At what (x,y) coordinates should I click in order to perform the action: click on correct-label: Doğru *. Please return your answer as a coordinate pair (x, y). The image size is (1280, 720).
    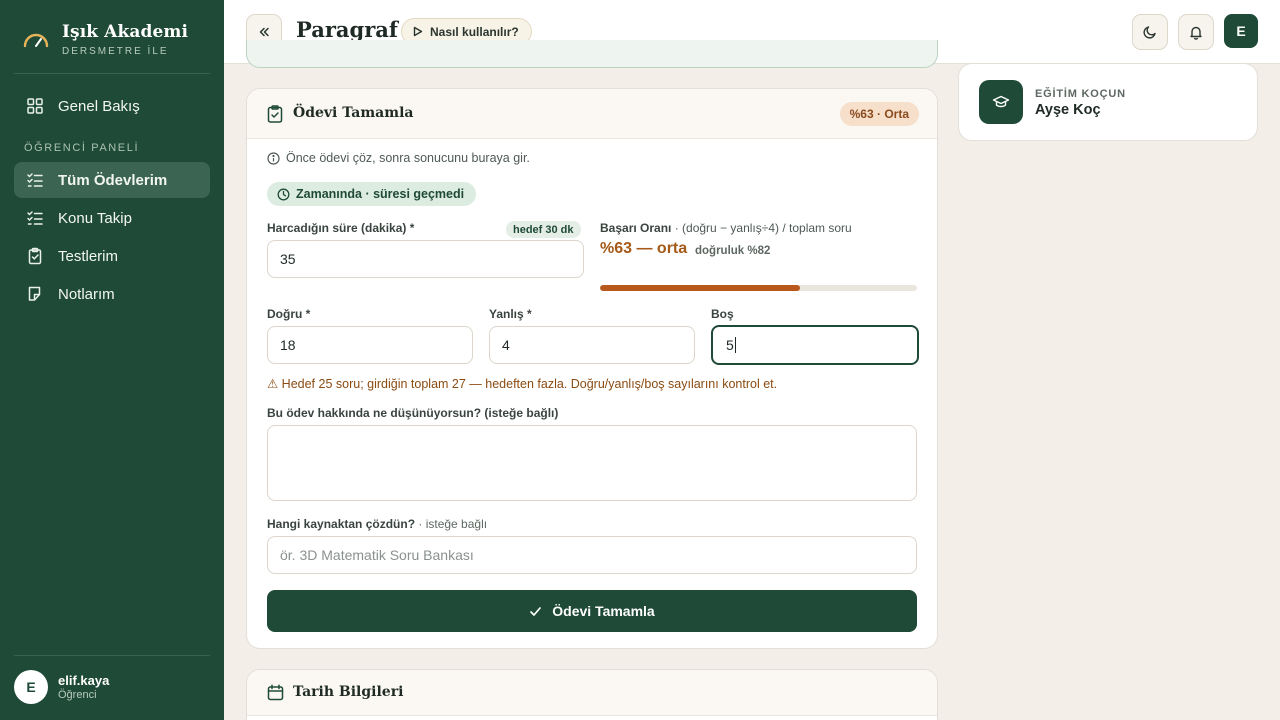
    Looking at the image, I should click on (289, 314).